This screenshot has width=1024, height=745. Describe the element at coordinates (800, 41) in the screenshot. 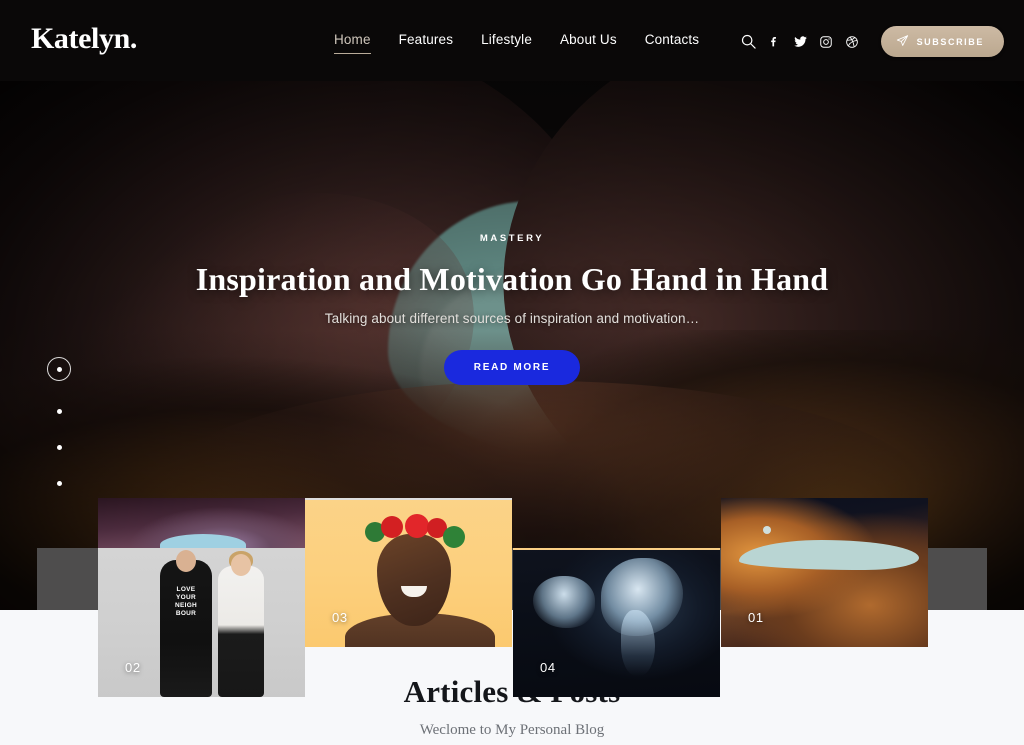

I see `twitter-icon` at that location.